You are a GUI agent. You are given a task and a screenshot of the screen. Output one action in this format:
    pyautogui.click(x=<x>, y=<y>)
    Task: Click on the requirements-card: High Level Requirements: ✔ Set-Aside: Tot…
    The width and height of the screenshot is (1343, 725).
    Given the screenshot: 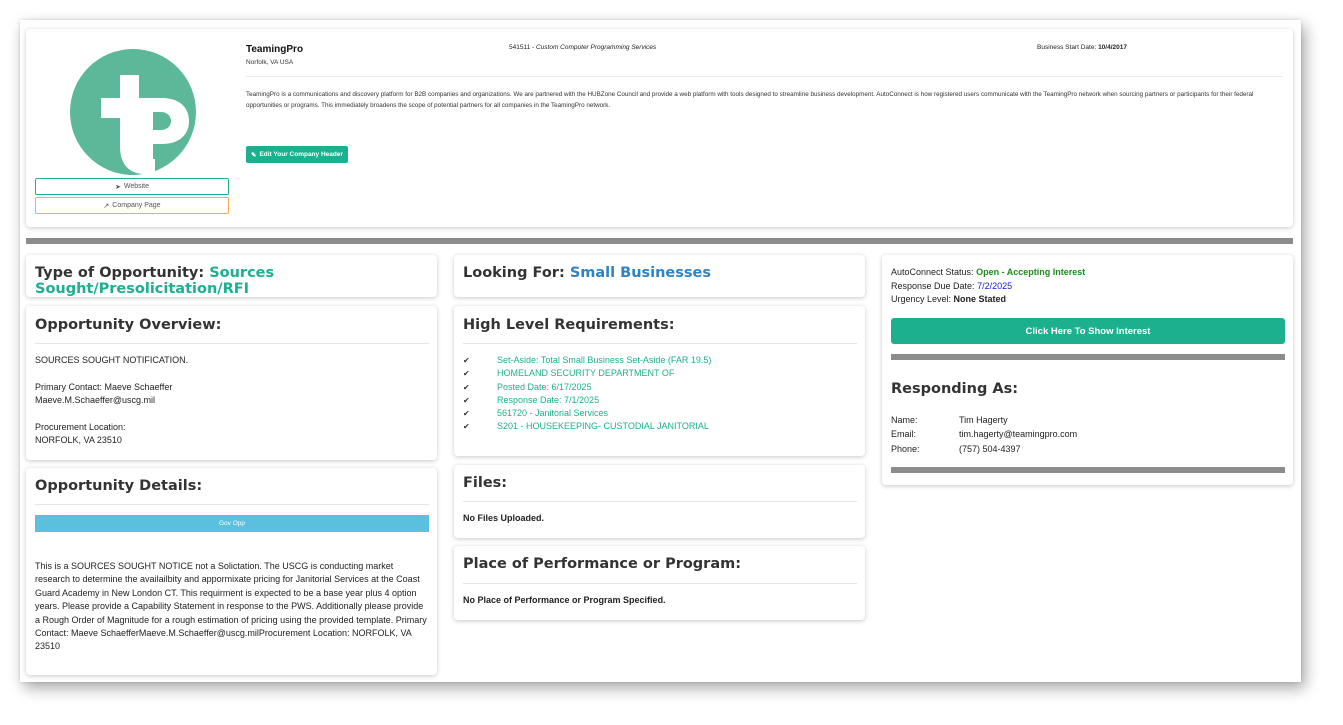 What is the action you would take?
    pyautogui.click(x=659, y=381)
    